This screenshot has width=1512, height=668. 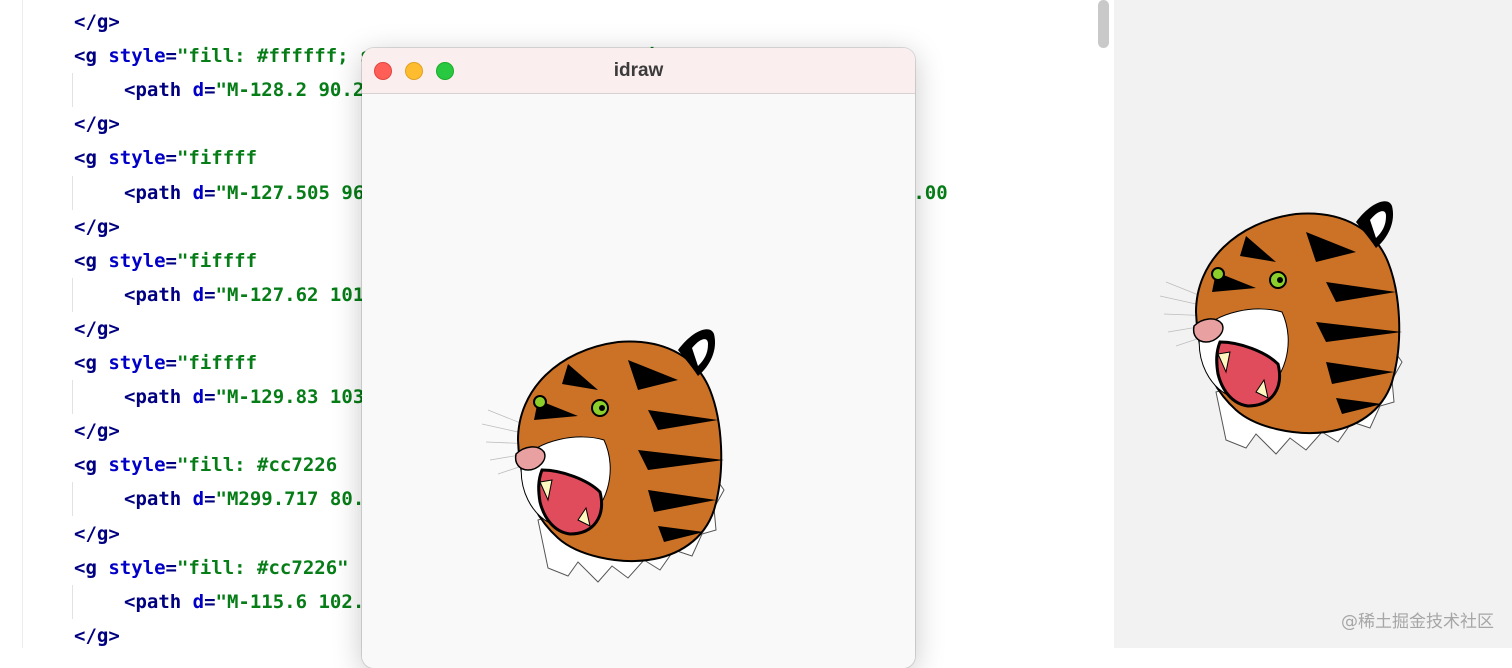 What do you see at coordinates (1103, 24) in the screenshot?
I see `editor-scrollbar-thumb` at bounding box center [1103, 24].